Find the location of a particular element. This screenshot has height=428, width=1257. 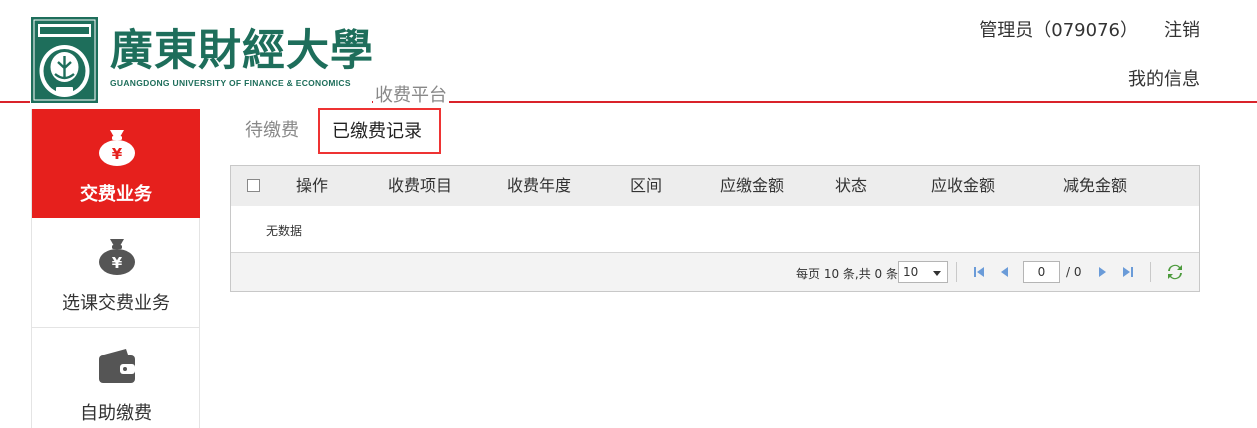

user-name: 管理员（079076） is located at coordinates (1058, 30).